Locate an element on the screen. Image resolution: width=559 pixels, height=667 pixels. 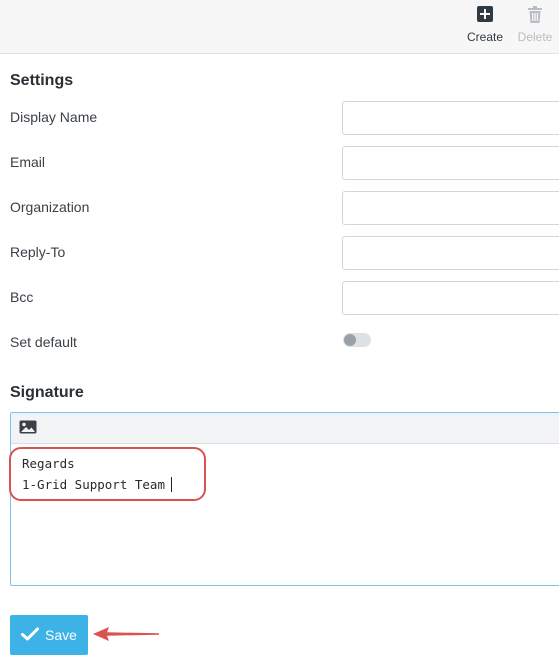
organization-field is located at coordinates (450, 208).